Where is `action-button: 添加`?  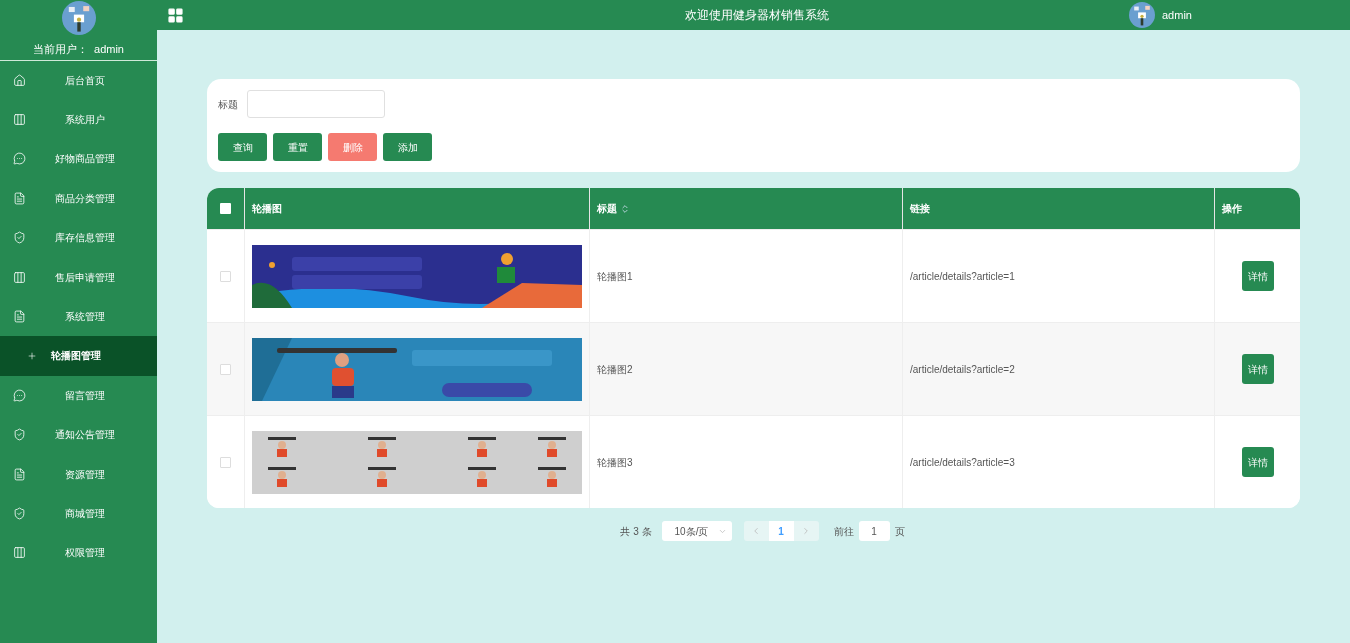
action-button: 添加 is located at coordinates (407, 147).